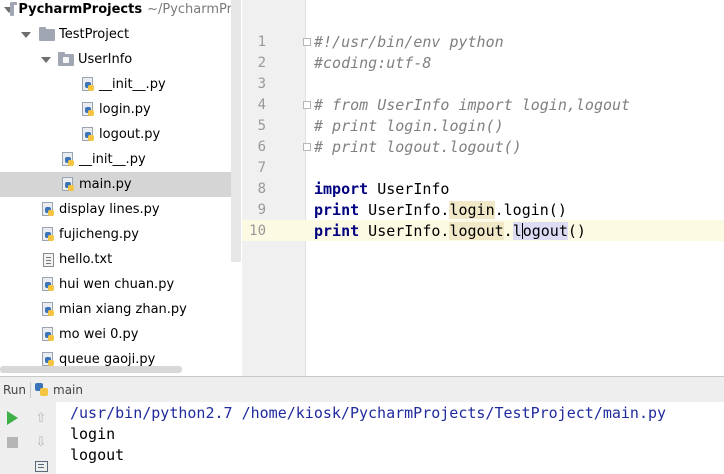  I want to click on tree-root-label: PycharmProjects, so click(80, 9).